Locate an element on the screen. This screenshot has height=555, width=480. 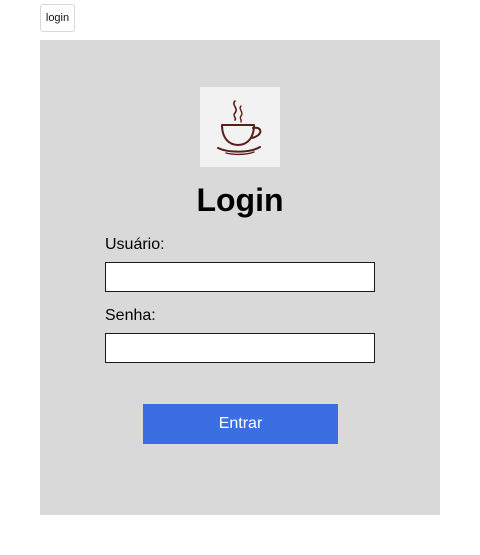
login-submit-button: Entrar is located at coordinates (240, 424).